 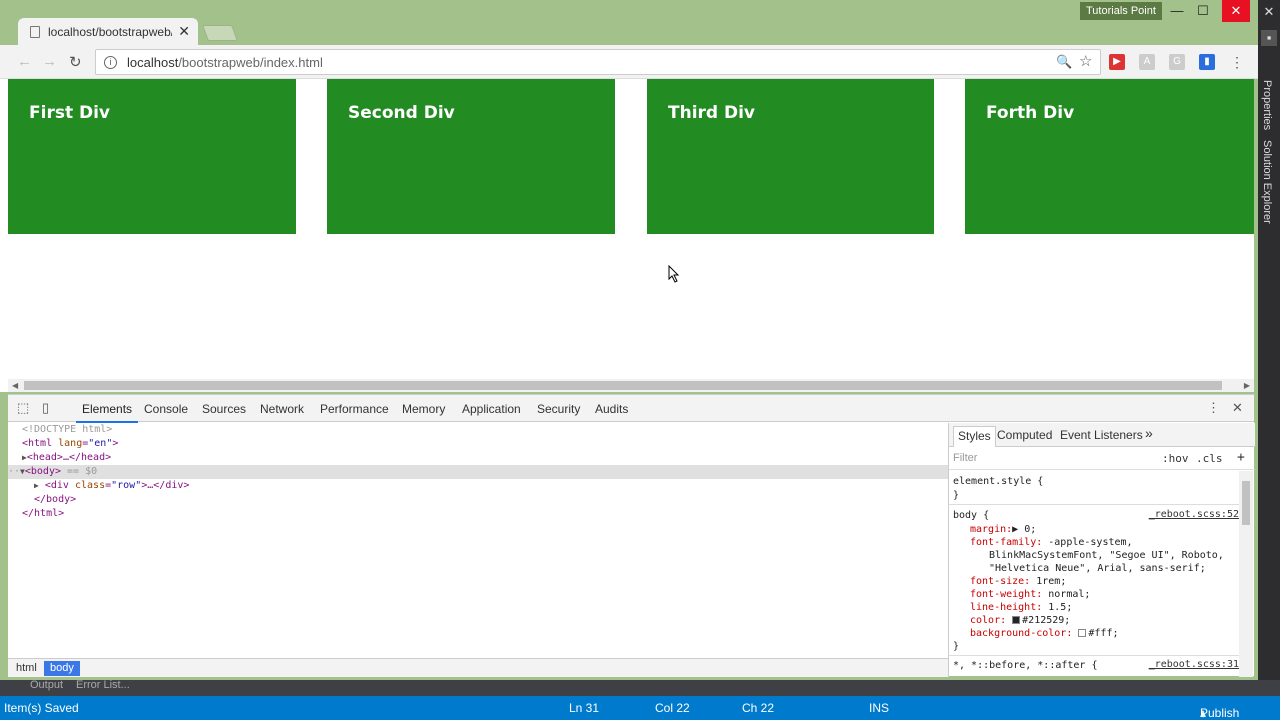 I want to click on breadcrumb-body: body, so click(x=62, y=668).